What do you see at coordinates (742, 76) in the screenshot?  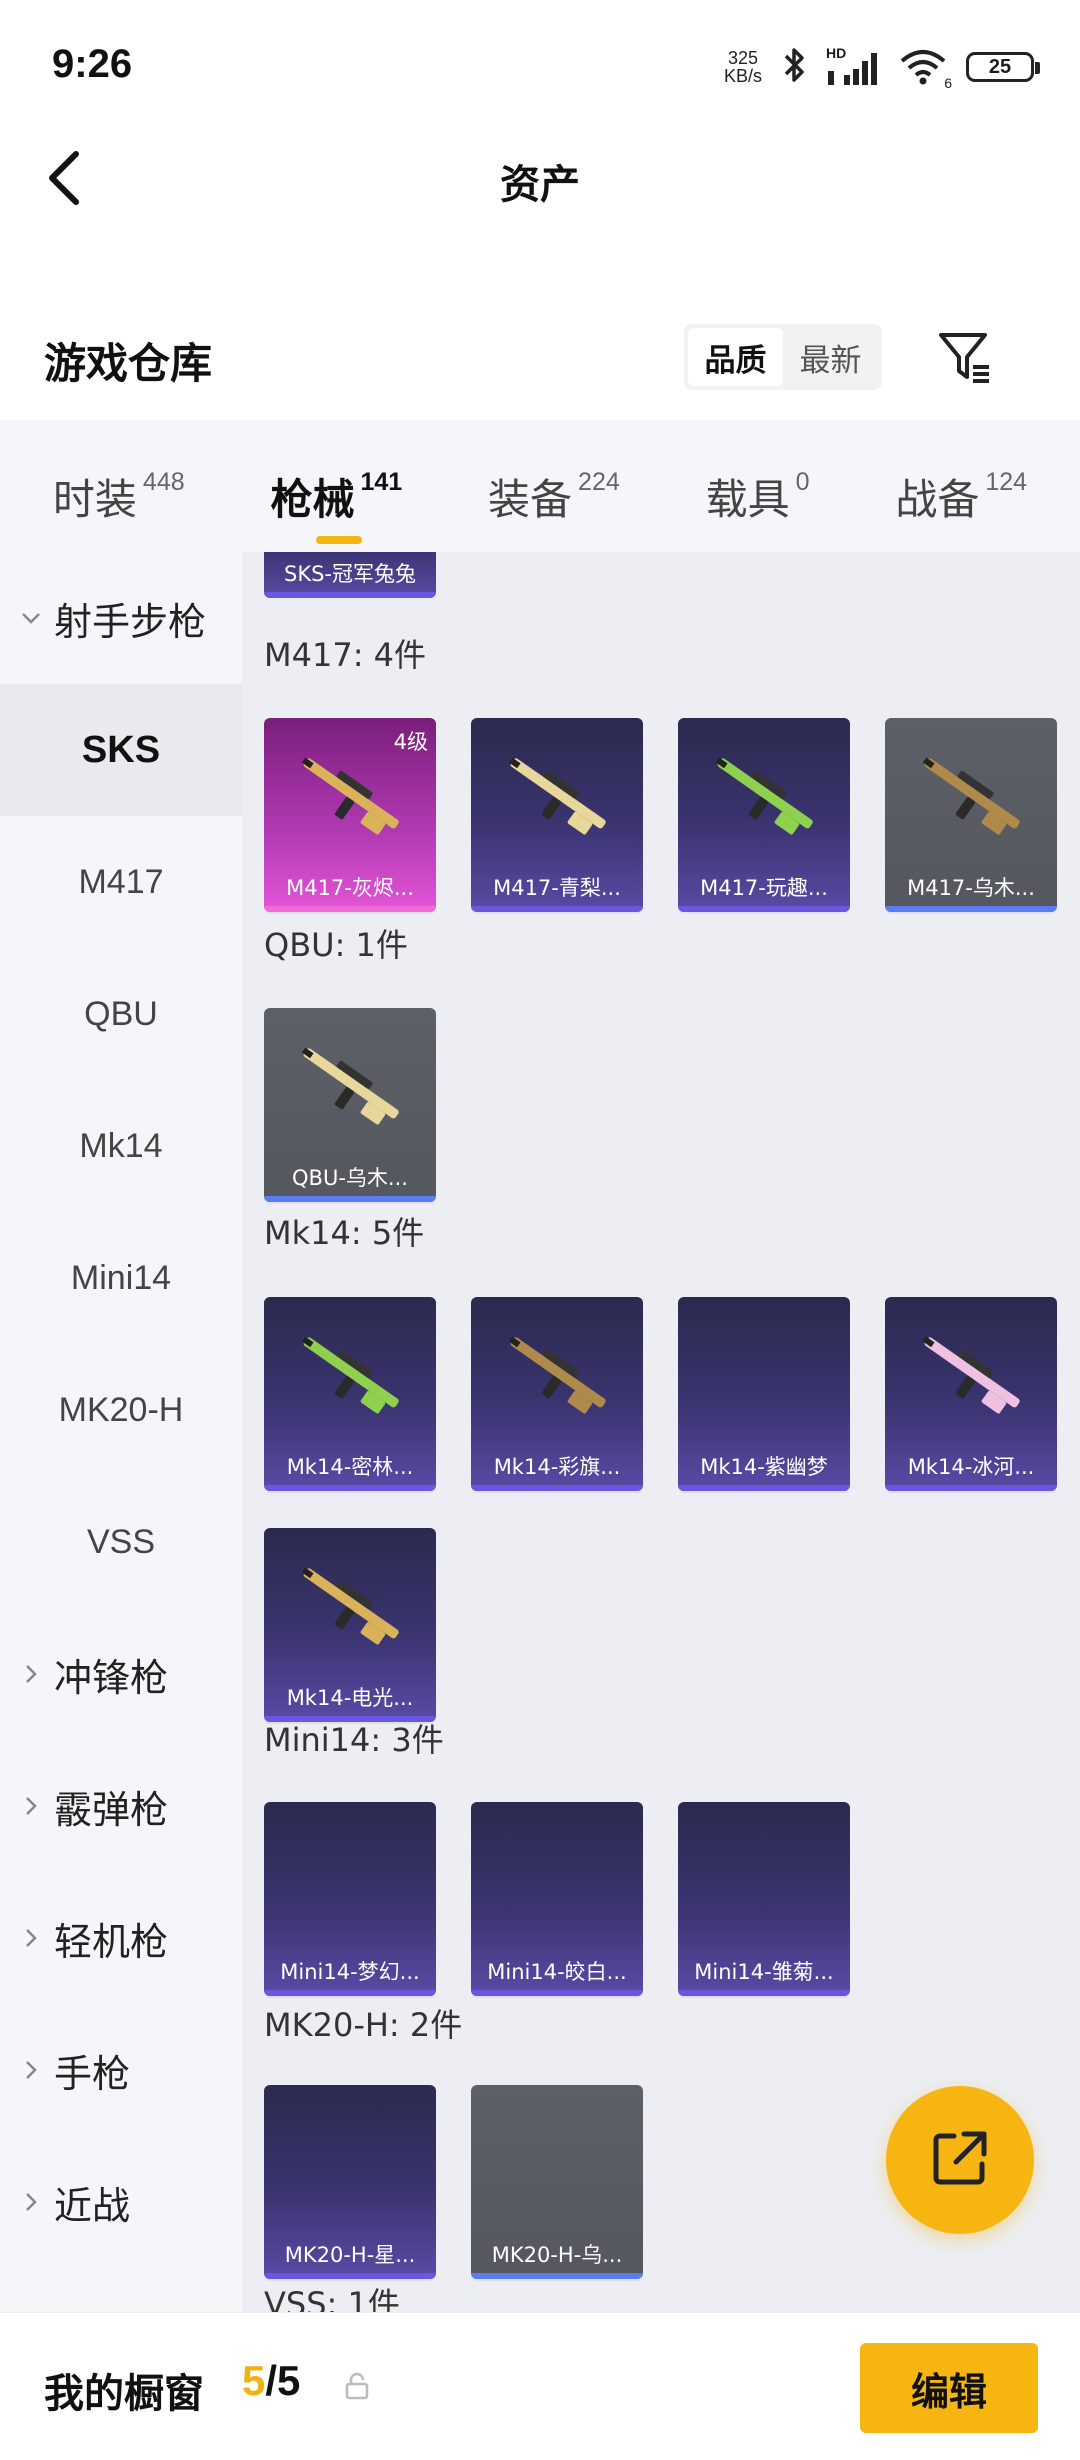 I see `net-speed-unit: KB/s` at bounding box center [742, 76].